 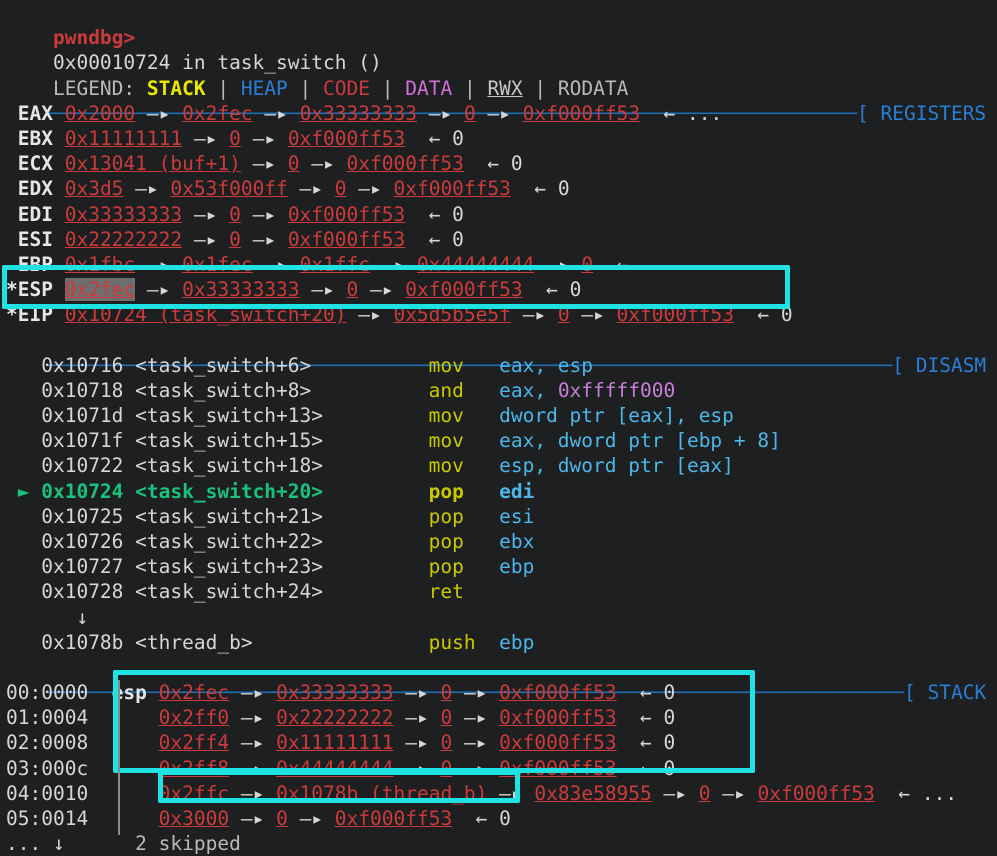 I want to click on operand-text: eax, esp, so click(x=546, y=365).